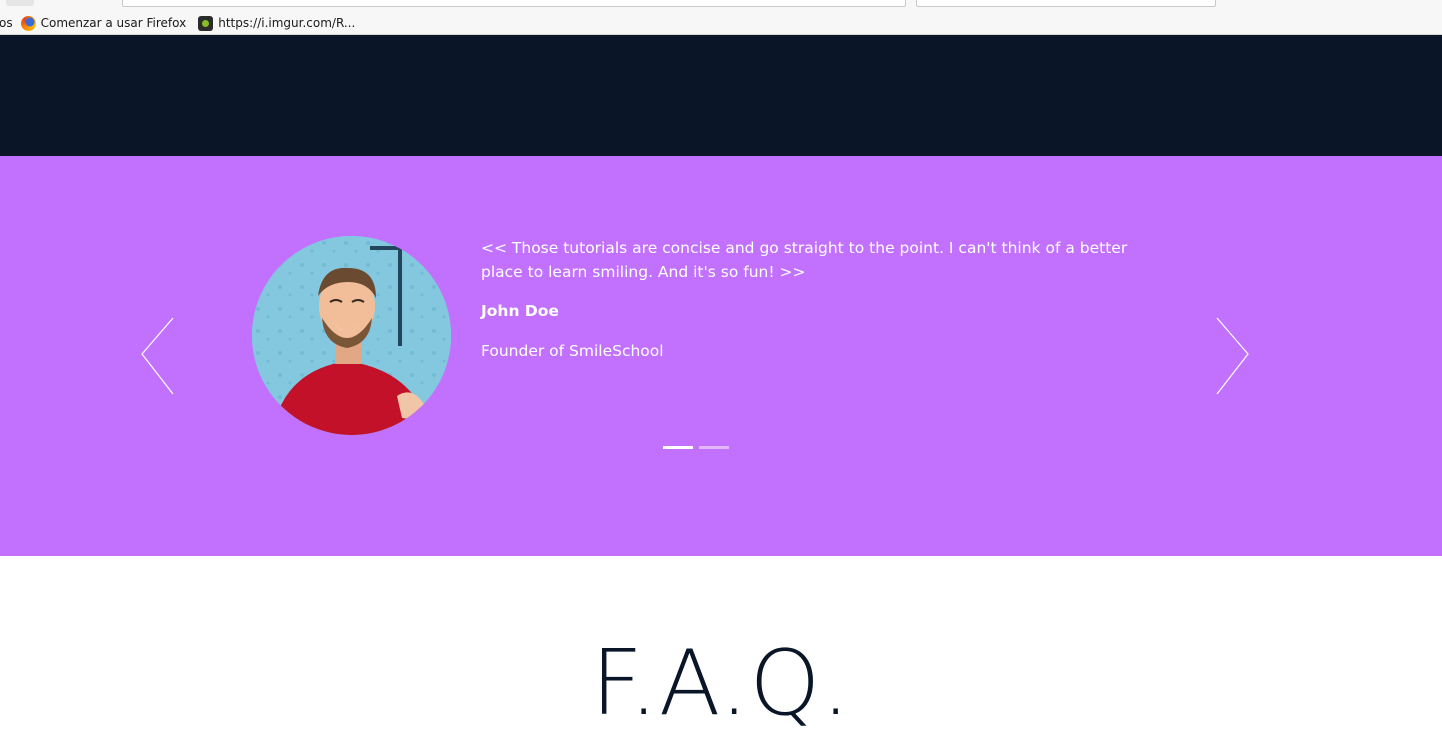  I want to click on bookmark-label: Comenzar a usar Firefox, so click(113, 23).